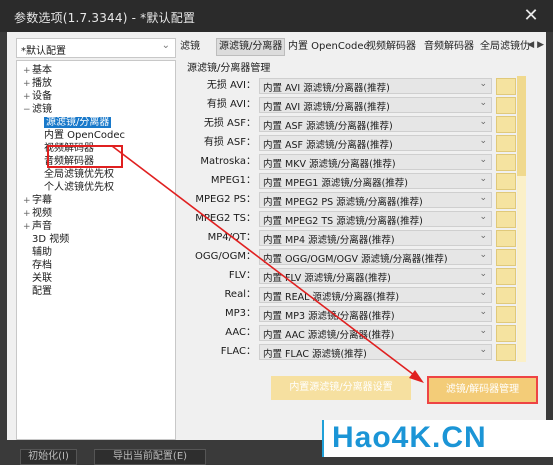 The image size is (553, 465). What do you see at coordinates (48, 457) in the screenshot?
I see `init-button: 初始化(I)` at bounding box center [48, 457].